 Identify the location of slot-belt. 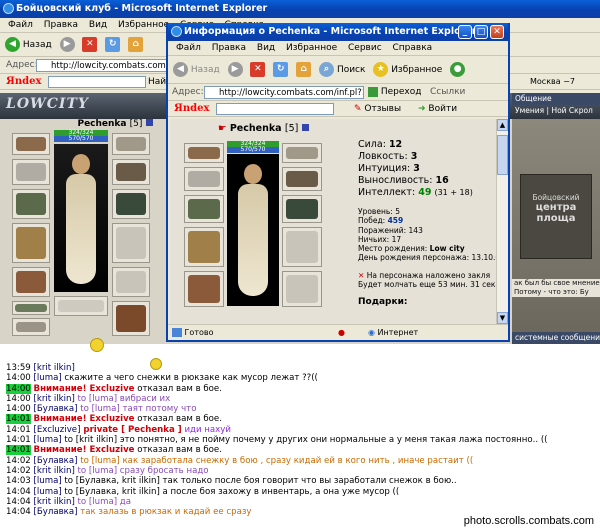
(31, 308).